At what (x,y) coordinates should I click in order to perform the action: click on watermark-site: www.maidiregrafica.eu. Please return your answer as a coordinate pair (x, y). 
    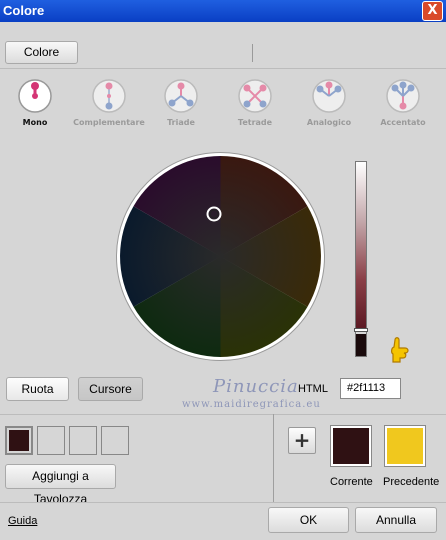
    Looking at the image, I should click on (251, 404).